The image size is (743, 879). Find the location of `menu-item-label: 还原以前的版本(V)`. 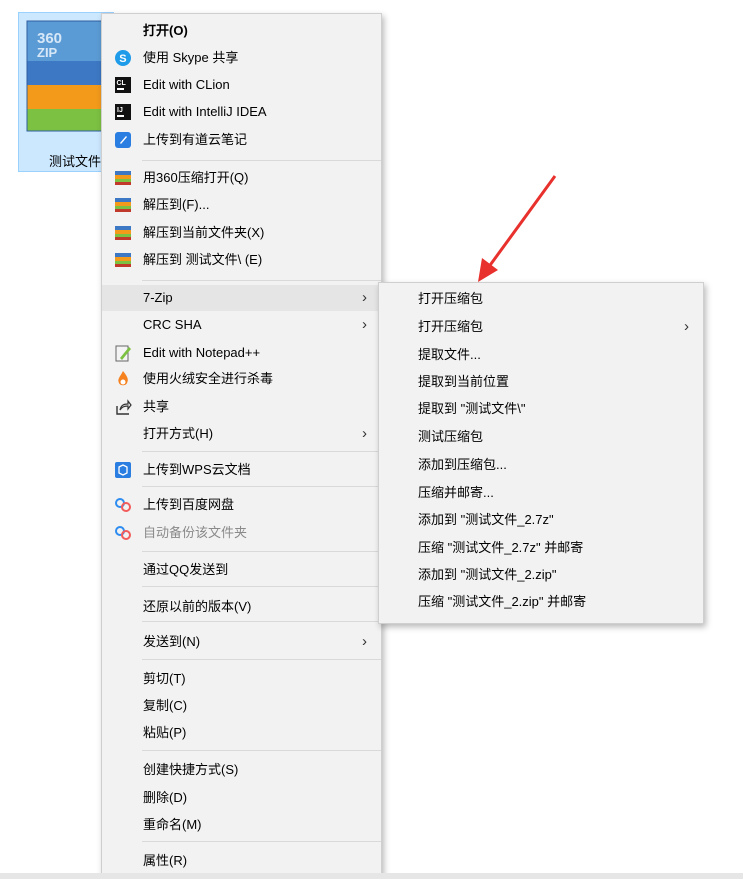

menu-item-label: 还原以前的版本(V) is located at coordinates (197, 606).